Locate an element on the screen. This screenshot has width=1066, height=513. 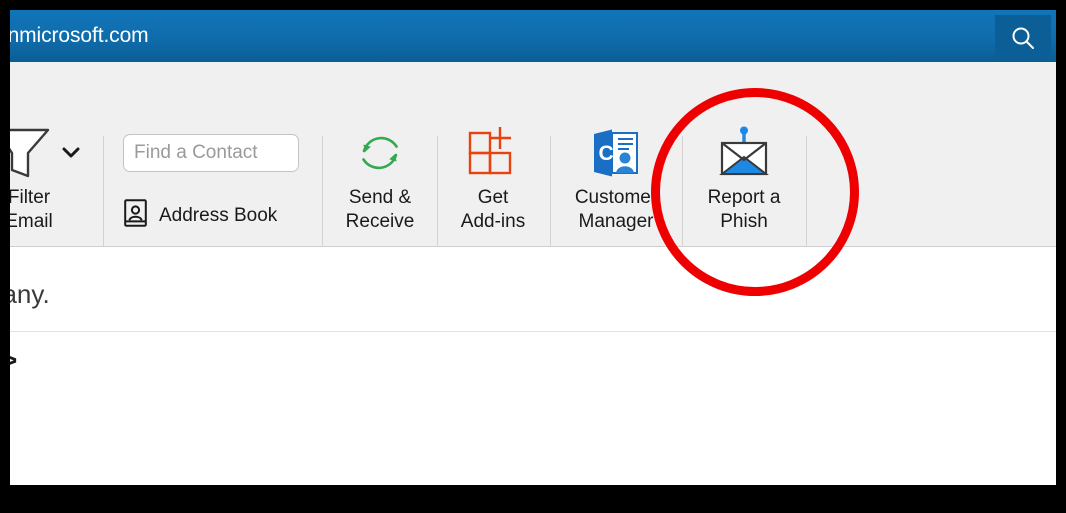
title-bar-text: onmicrosoft.com is located at coordinates (79, 35).